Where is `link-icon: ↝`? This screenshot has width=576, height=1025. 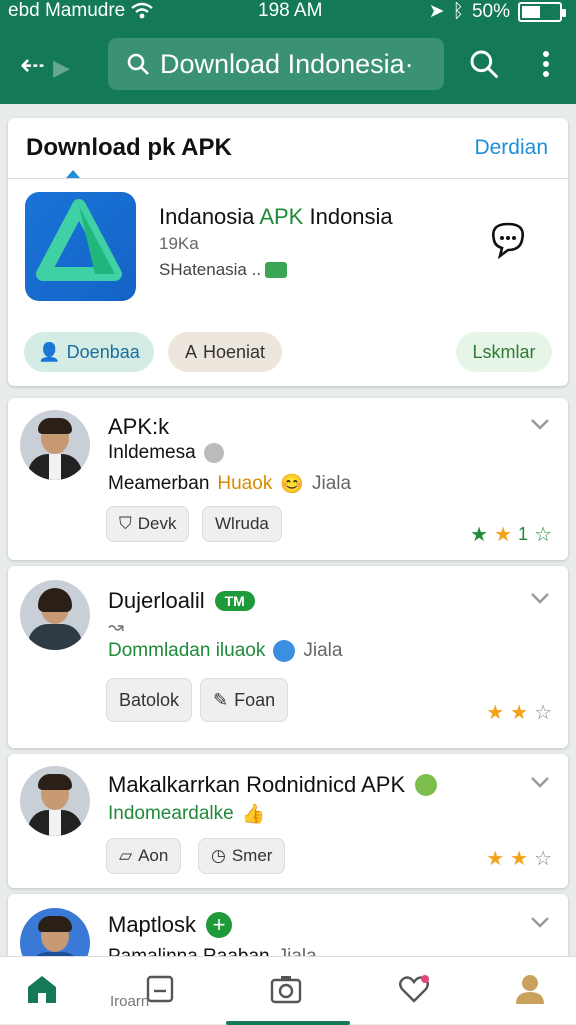 link-icon: ↝ is located at coordinates (116, 627).